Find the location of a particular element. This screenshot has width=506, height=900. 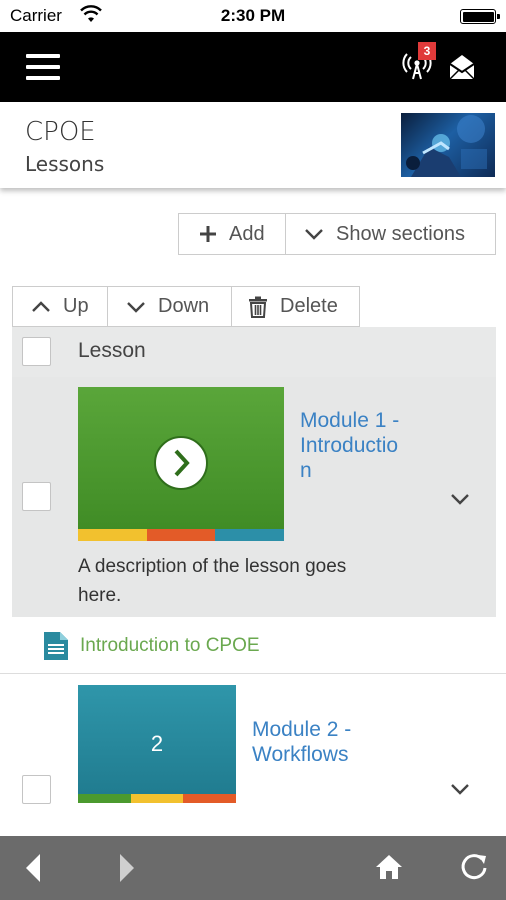

section-item: Introduction to CPOE is located at coordinates (253, 646).